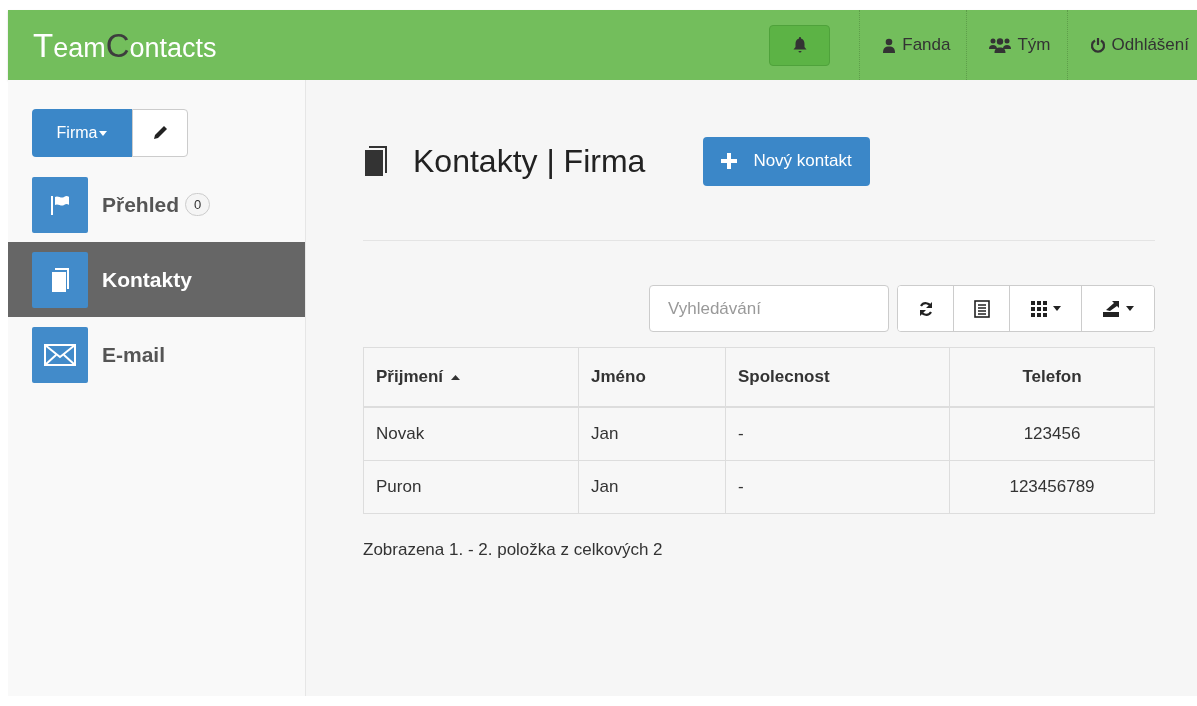  What do you see at coordinates (786, 161) in the screenshot?
I see `new-contact-button: Nový kontakt` at bounding box center [786, 161].